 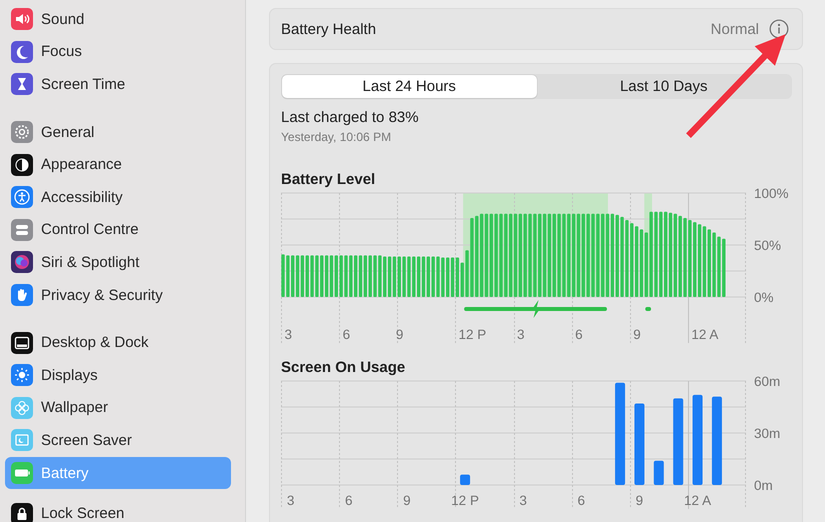 What do you see at coordinates (328, 180) in the screenshot?
I see `chart-title: Battery Level` at bounding box center [328, 180].